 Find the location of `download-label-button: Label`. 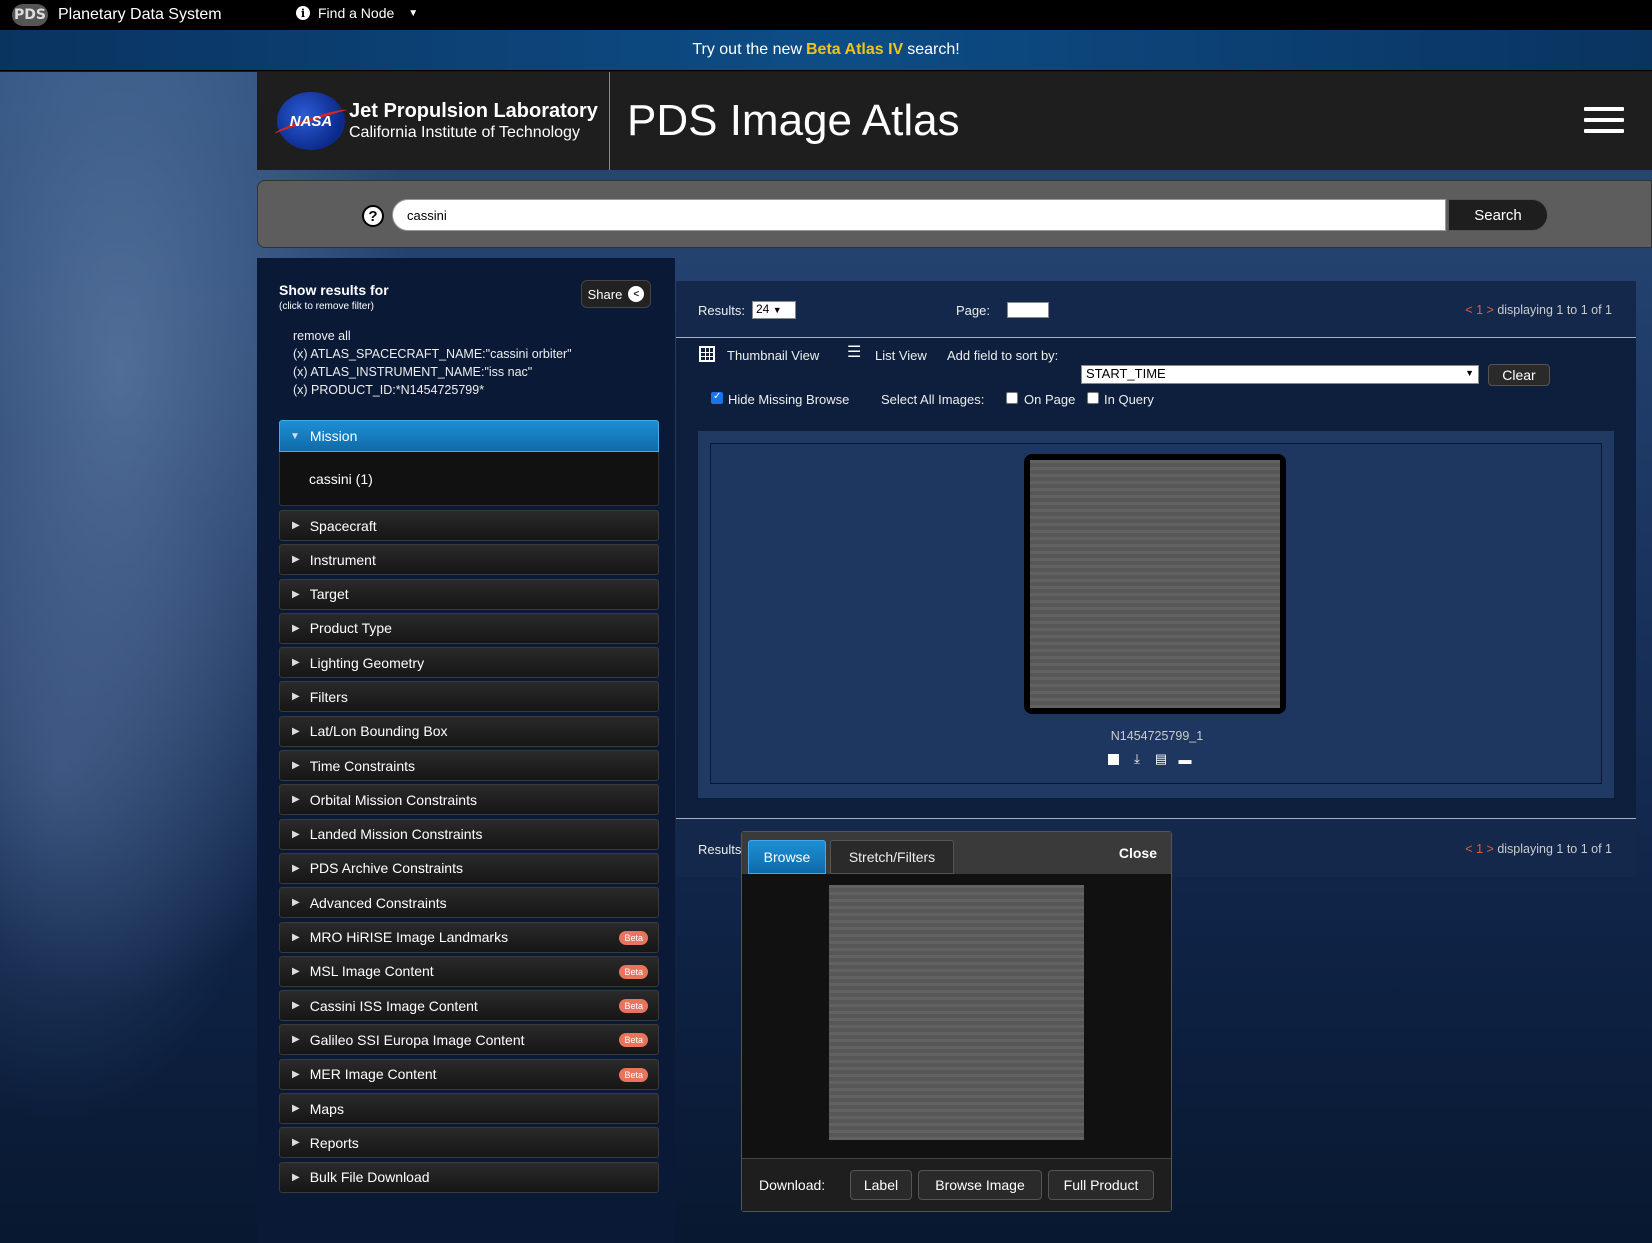

download-label-button: Label is located at coordinates (881, 1185).